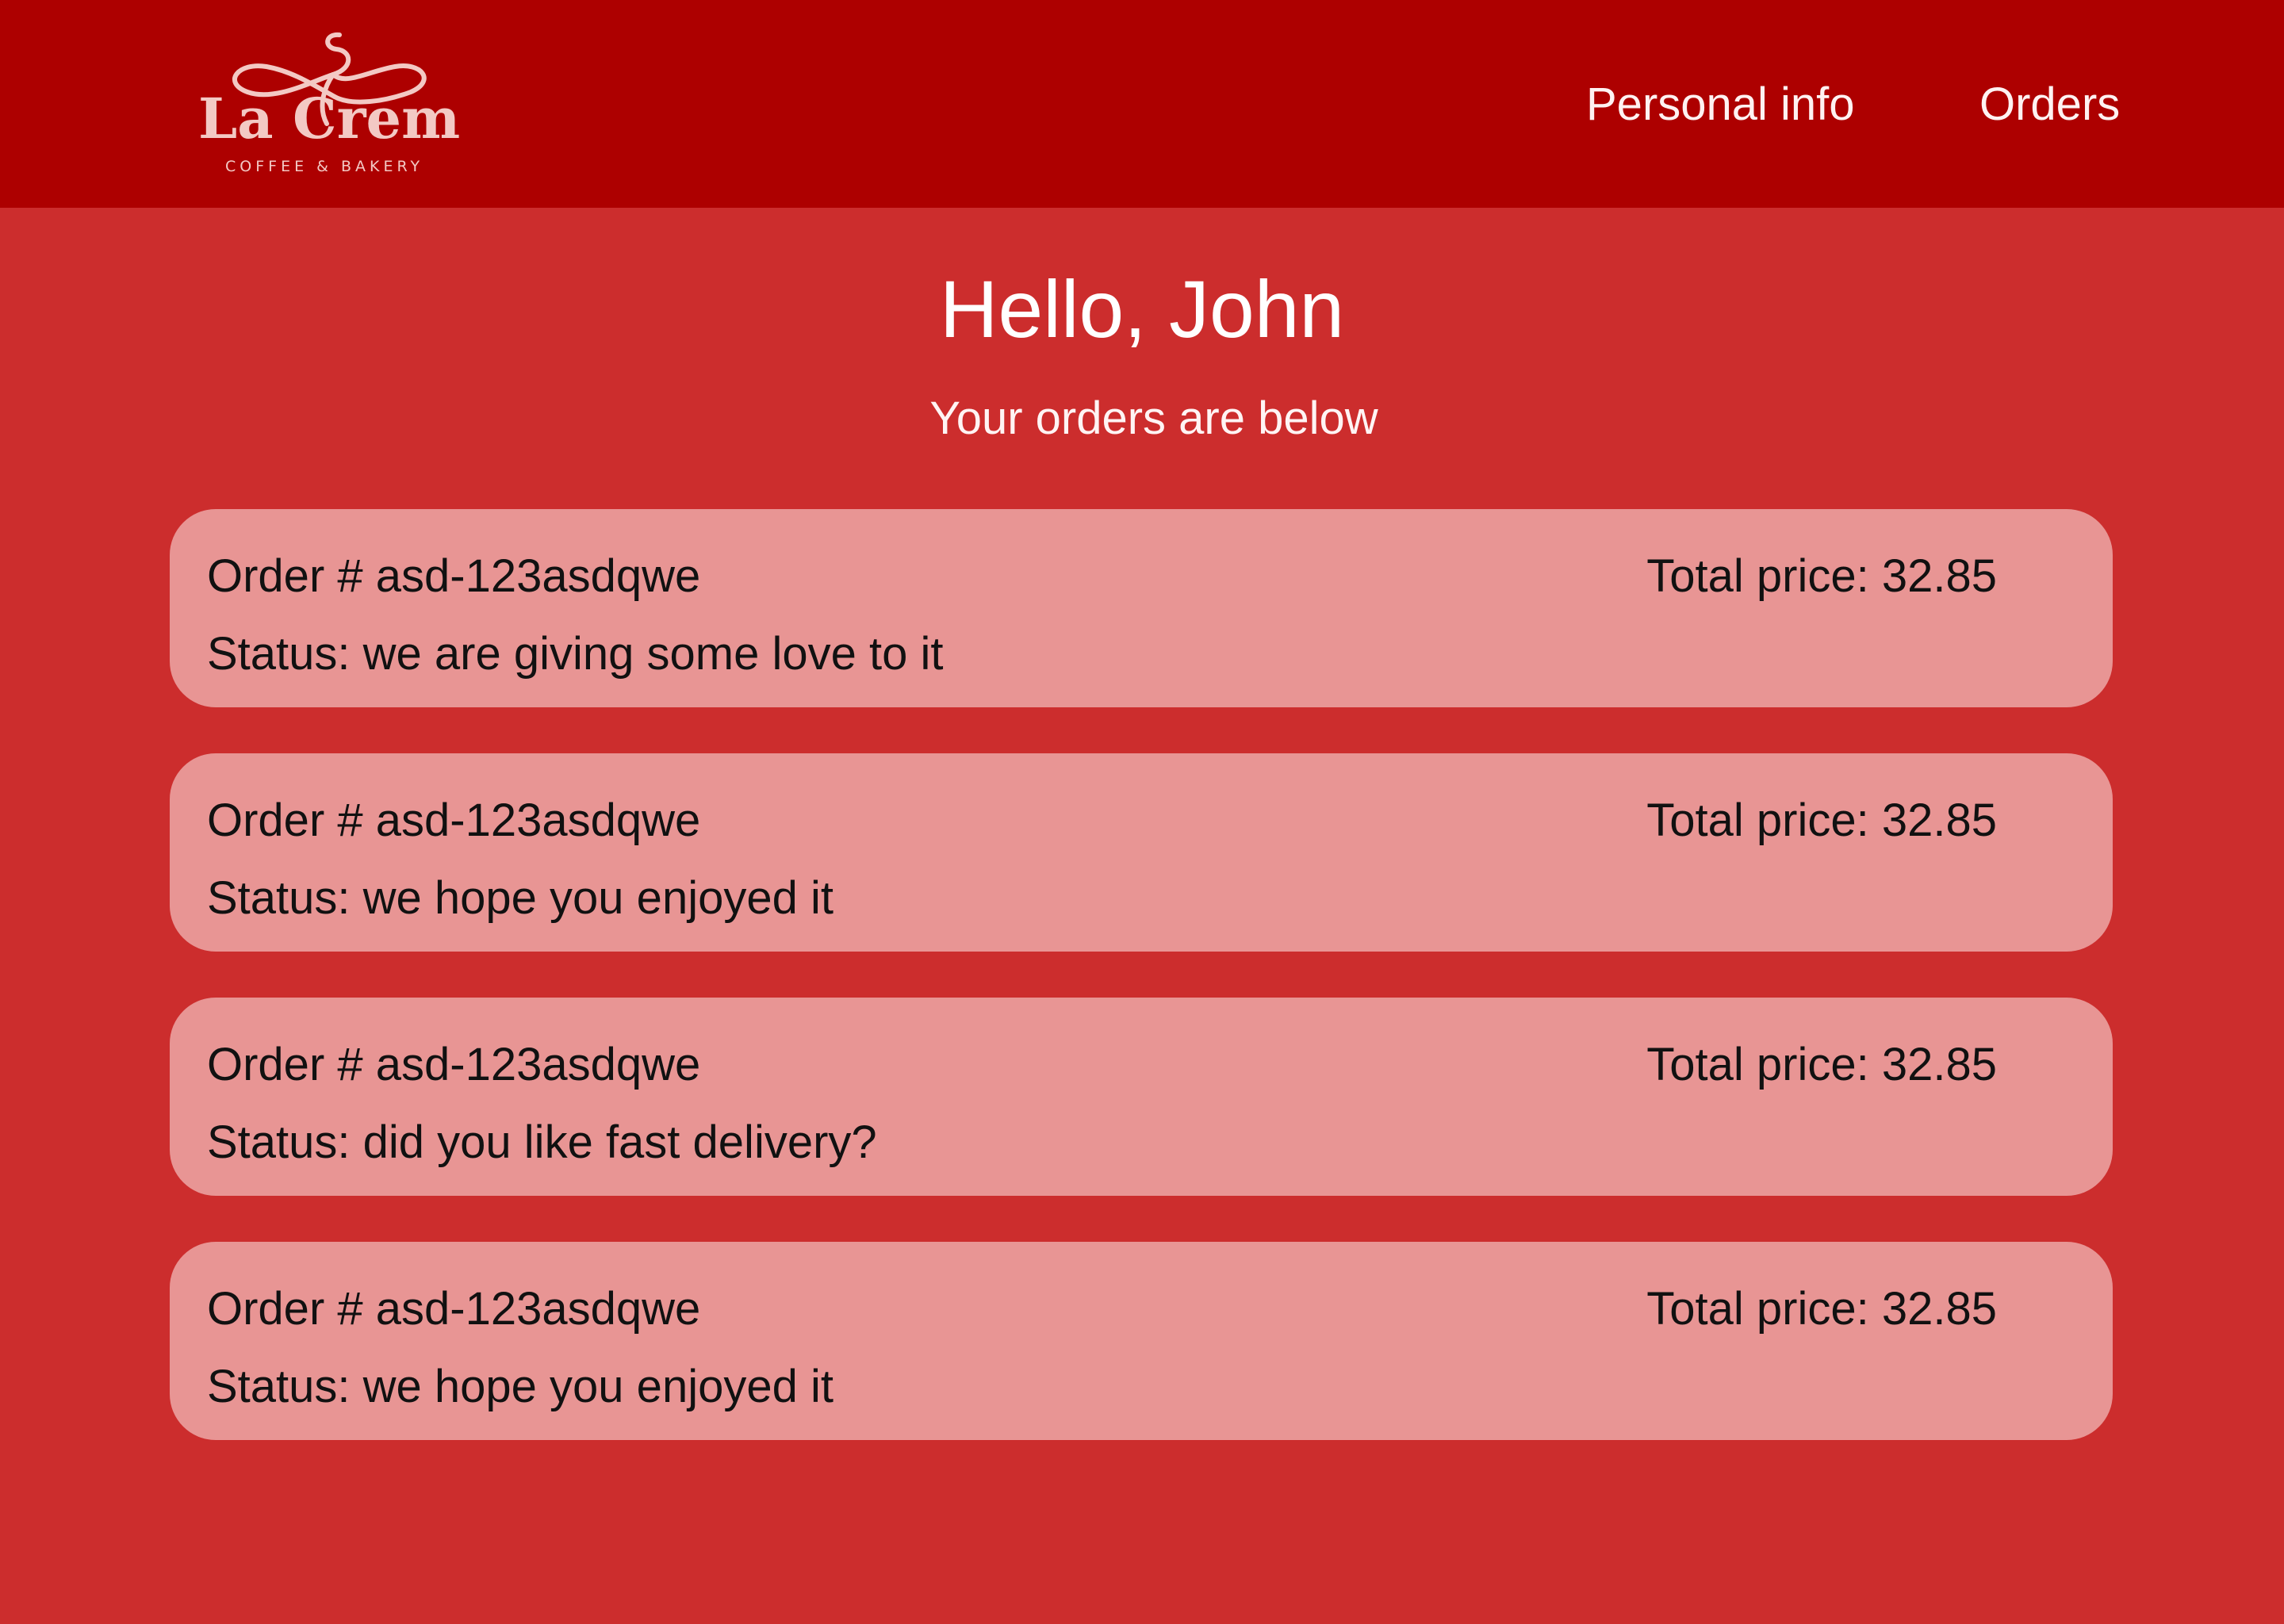 The image size is (2284, 1624). What do you see at coordinates (542, 1142) in the screenshot?
I see `order-status: Status: did you like fast delivery?` at bounding box center [542, 1142].